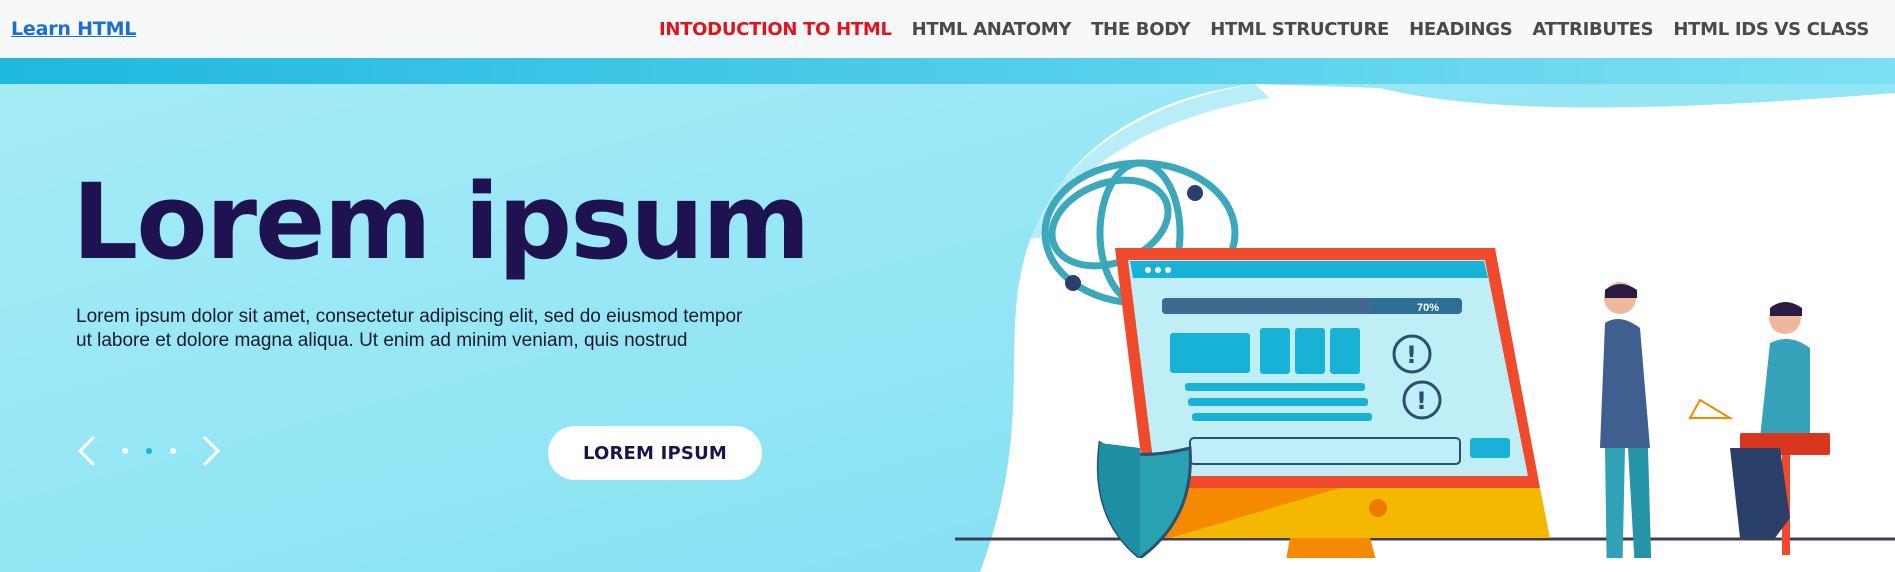  I want to click on cta-button: LOREM IPSUM, so click(655, 453).